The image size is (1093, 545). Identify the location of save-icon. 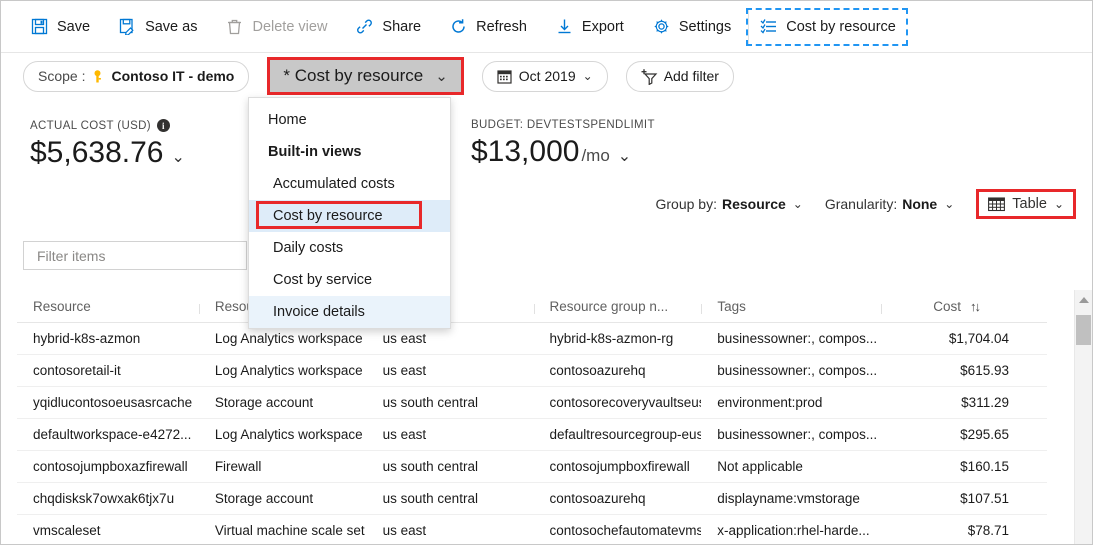
(39, 26).